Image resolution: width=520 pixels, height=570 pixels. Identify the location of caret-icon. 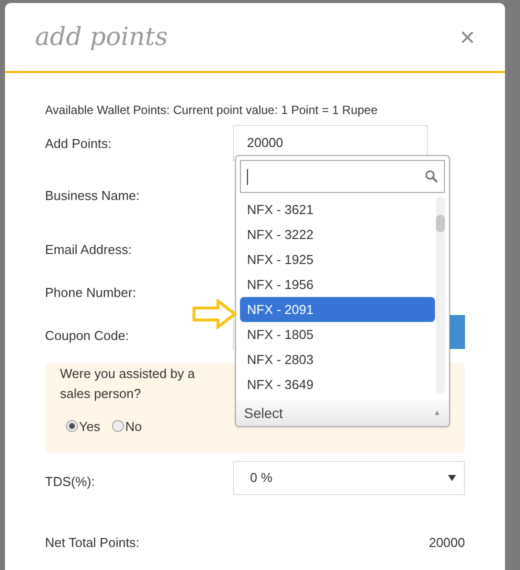
(452, 477).